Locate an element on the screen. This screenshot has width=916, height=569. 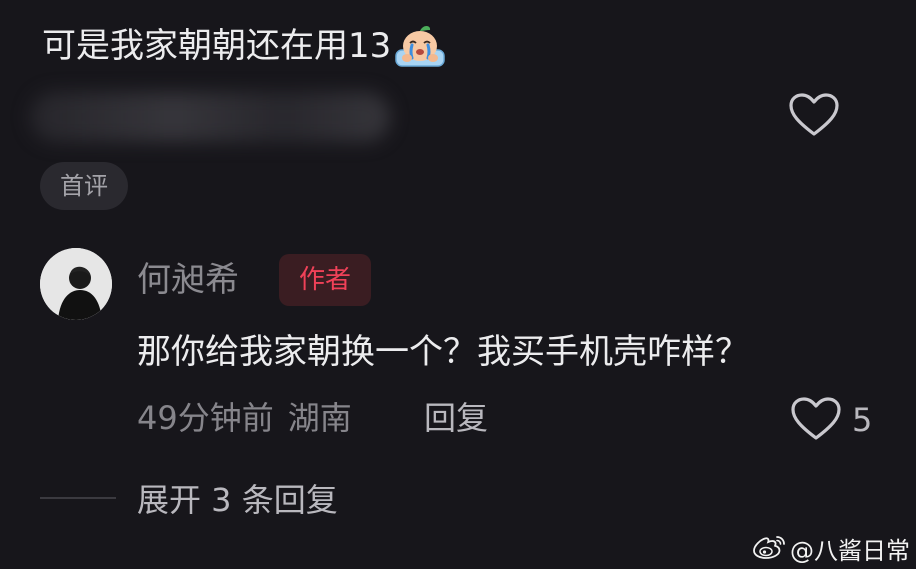
reply-like-count: 5 is located at coordinates (862, 420).